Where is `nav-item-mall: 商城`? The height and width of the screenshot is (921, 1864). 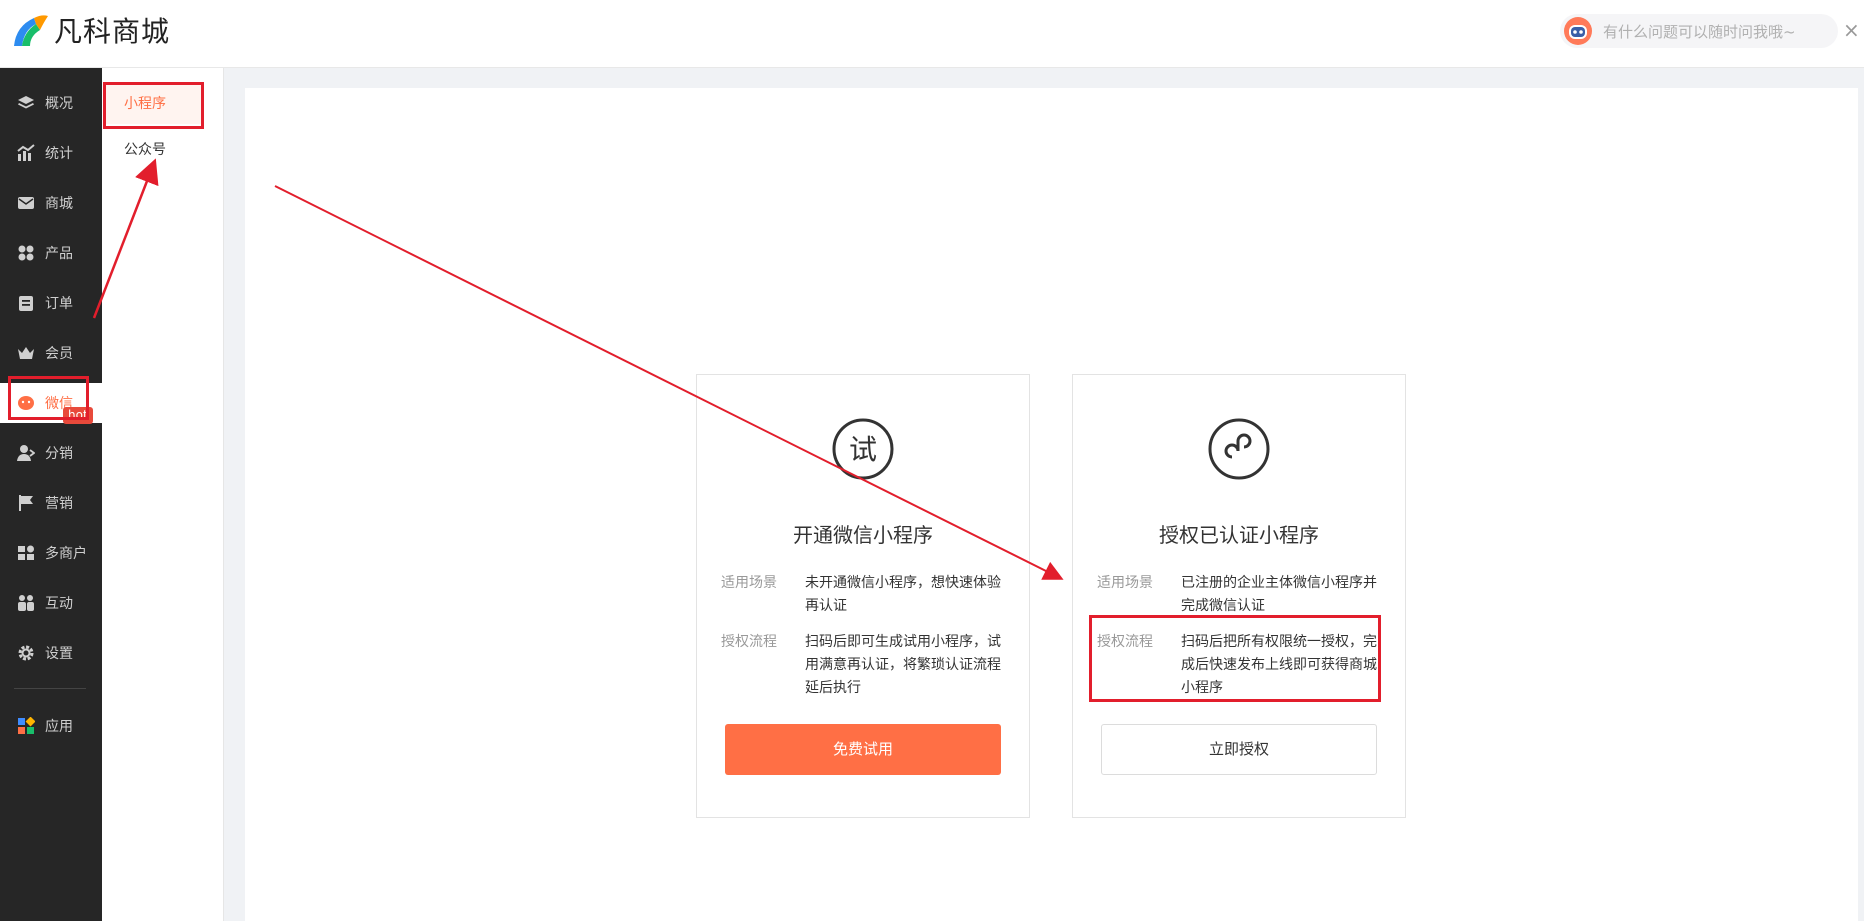 nav-item-mall: 商城 is located at coordinates (51, 203).